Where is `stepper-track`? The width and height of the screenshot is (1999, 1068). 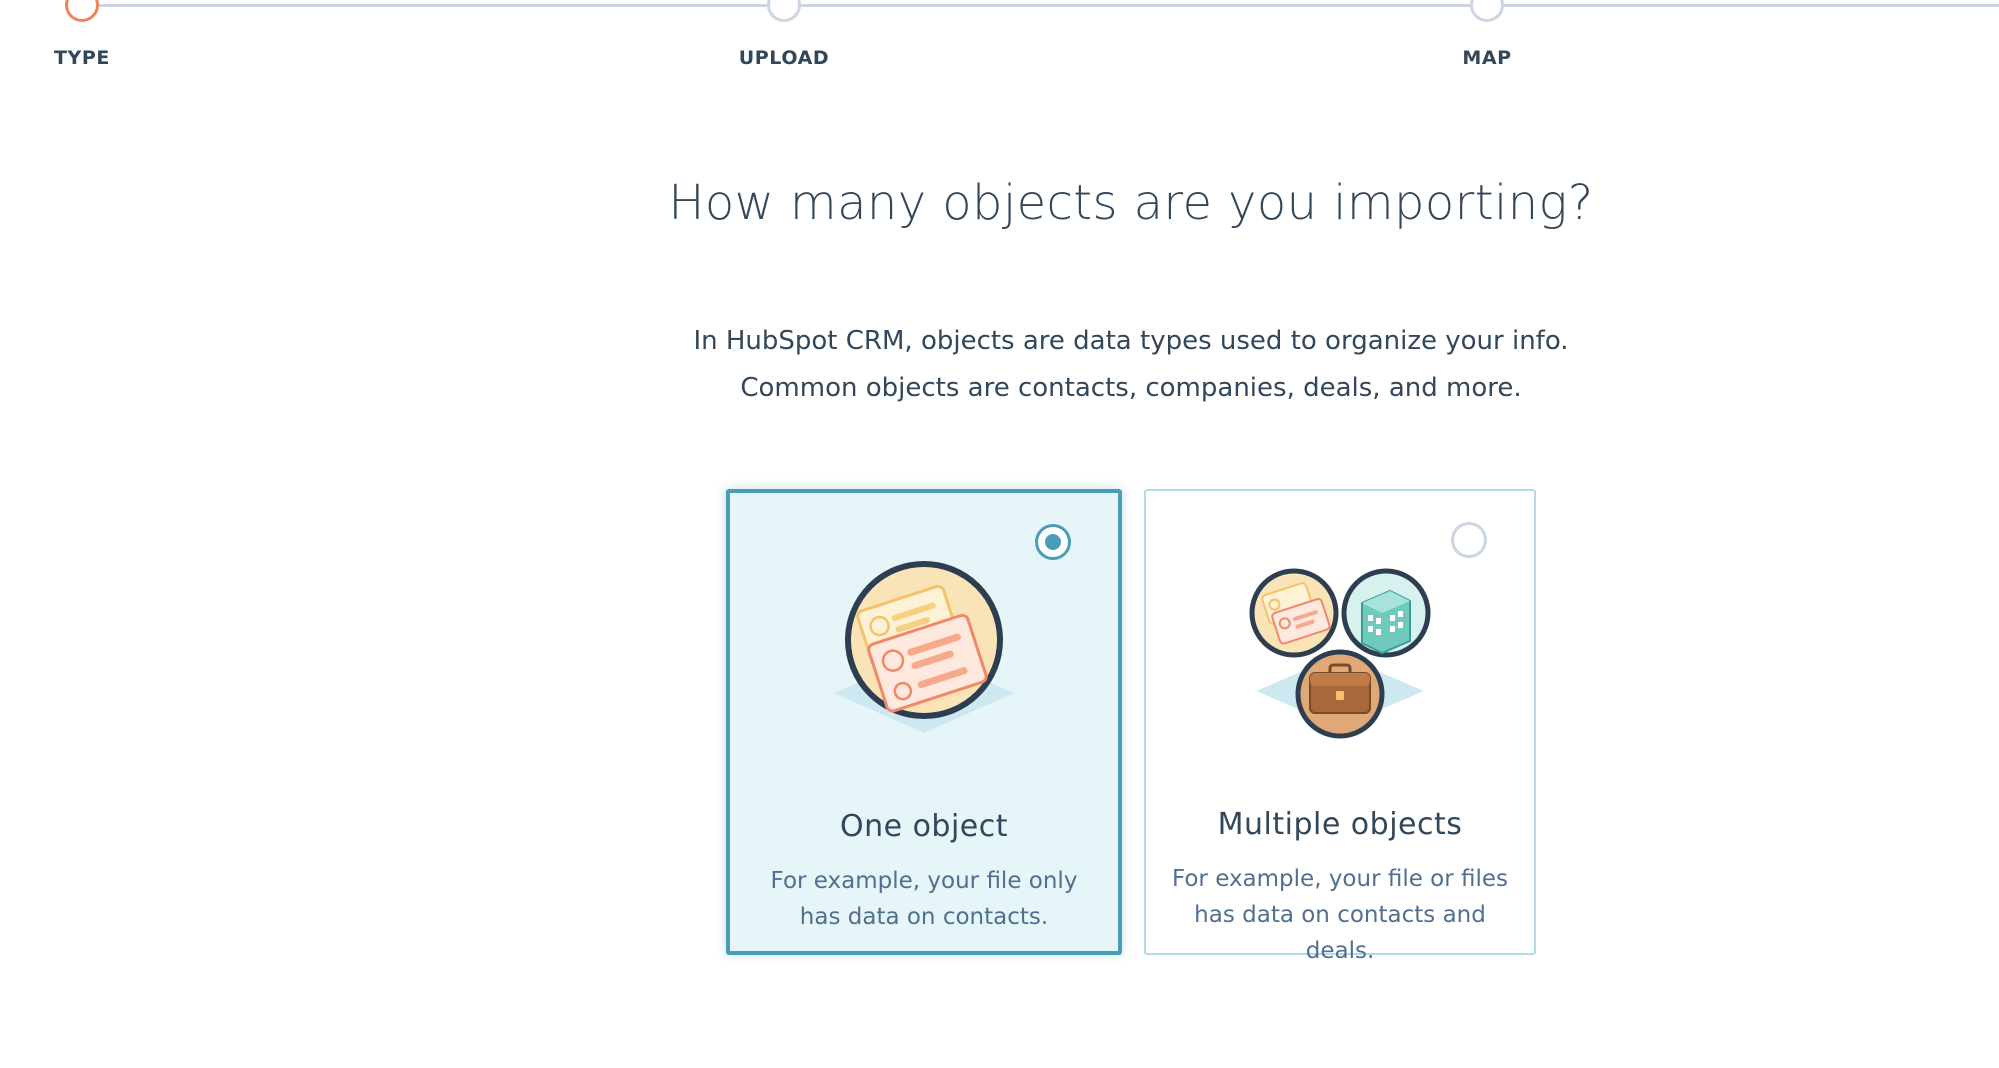
stepper-track is located at coordinates (1040, 5).